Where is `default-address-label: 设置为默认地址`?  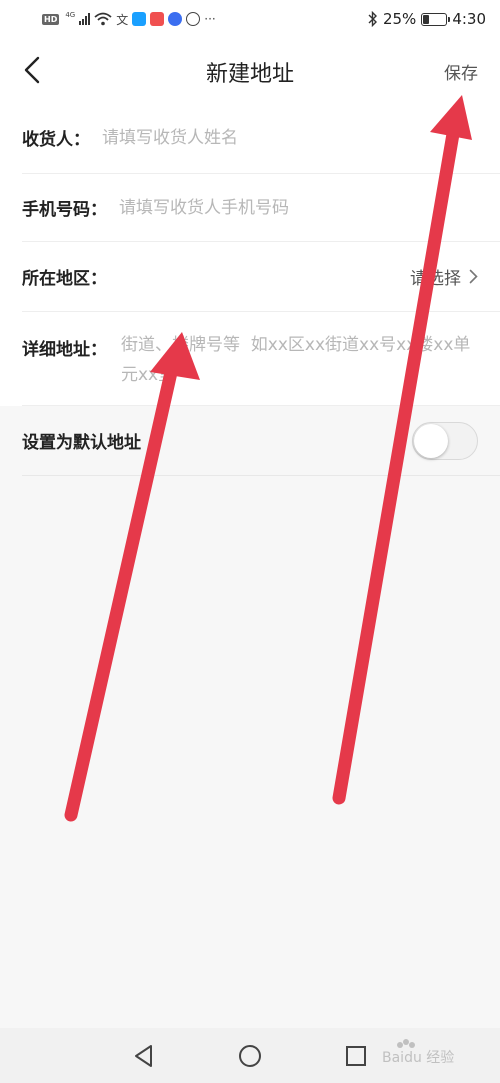
default-address-label: 设置为默认地址 is located at coordinates (81, 443).